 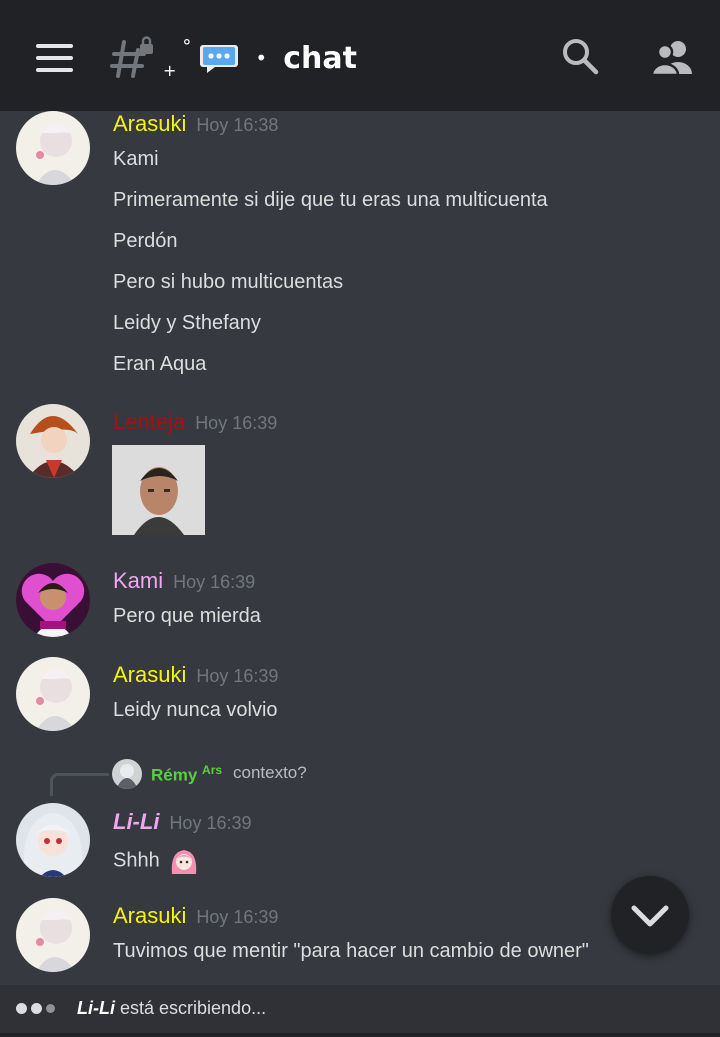 What do you see at coordinates (53, 840) in the screenshot?
I see `avatar-li-li` at bounding box center [53, 840].